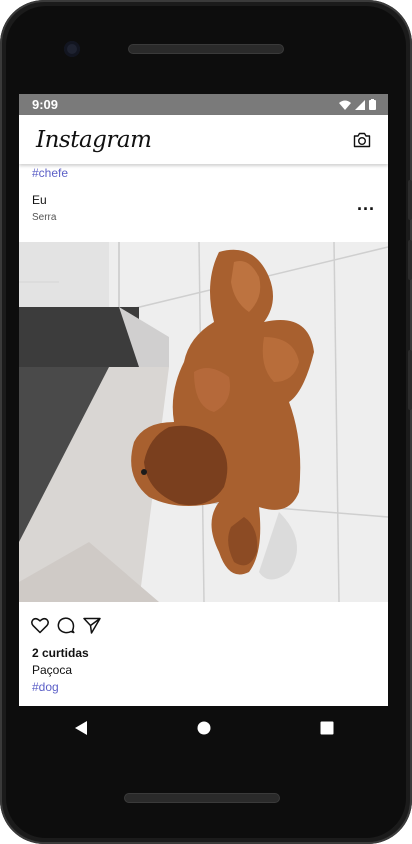 This screenshot has height=844, width=412. What do you see at coordinates (203, 139) in the screenshot?
I see `app-bar: Instagram` at bounding box center [203, 139].